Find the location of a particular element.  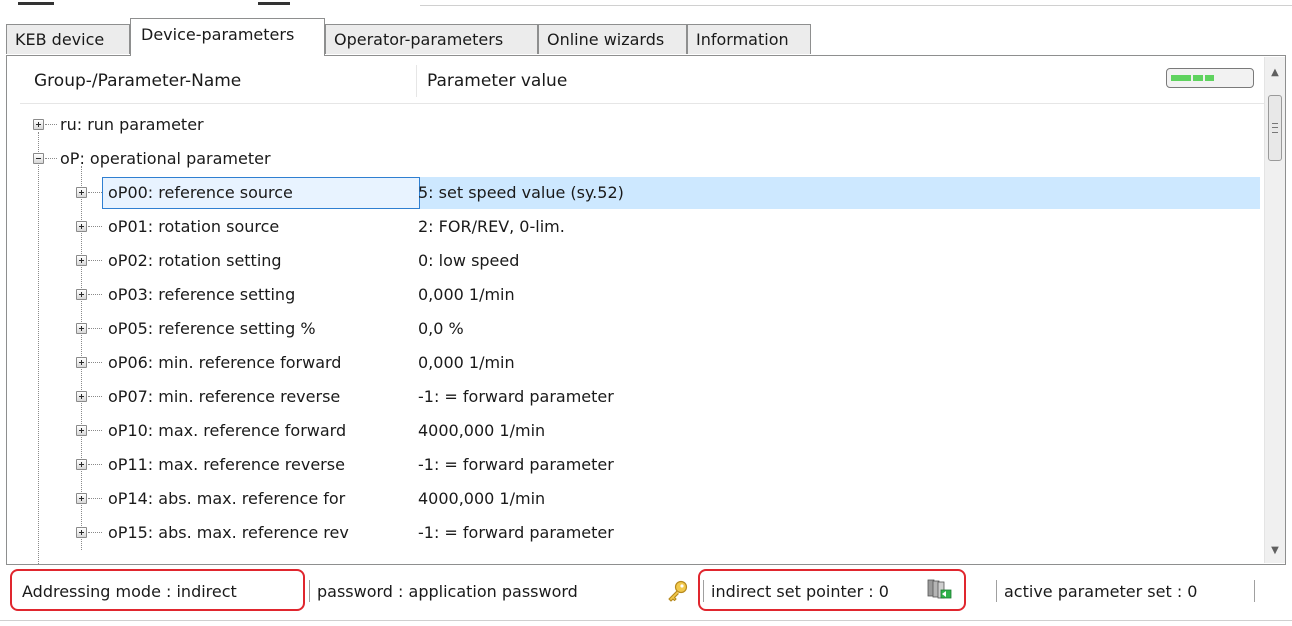

tree-group-label: ru: run parameter is located at coordinates (132, 124).